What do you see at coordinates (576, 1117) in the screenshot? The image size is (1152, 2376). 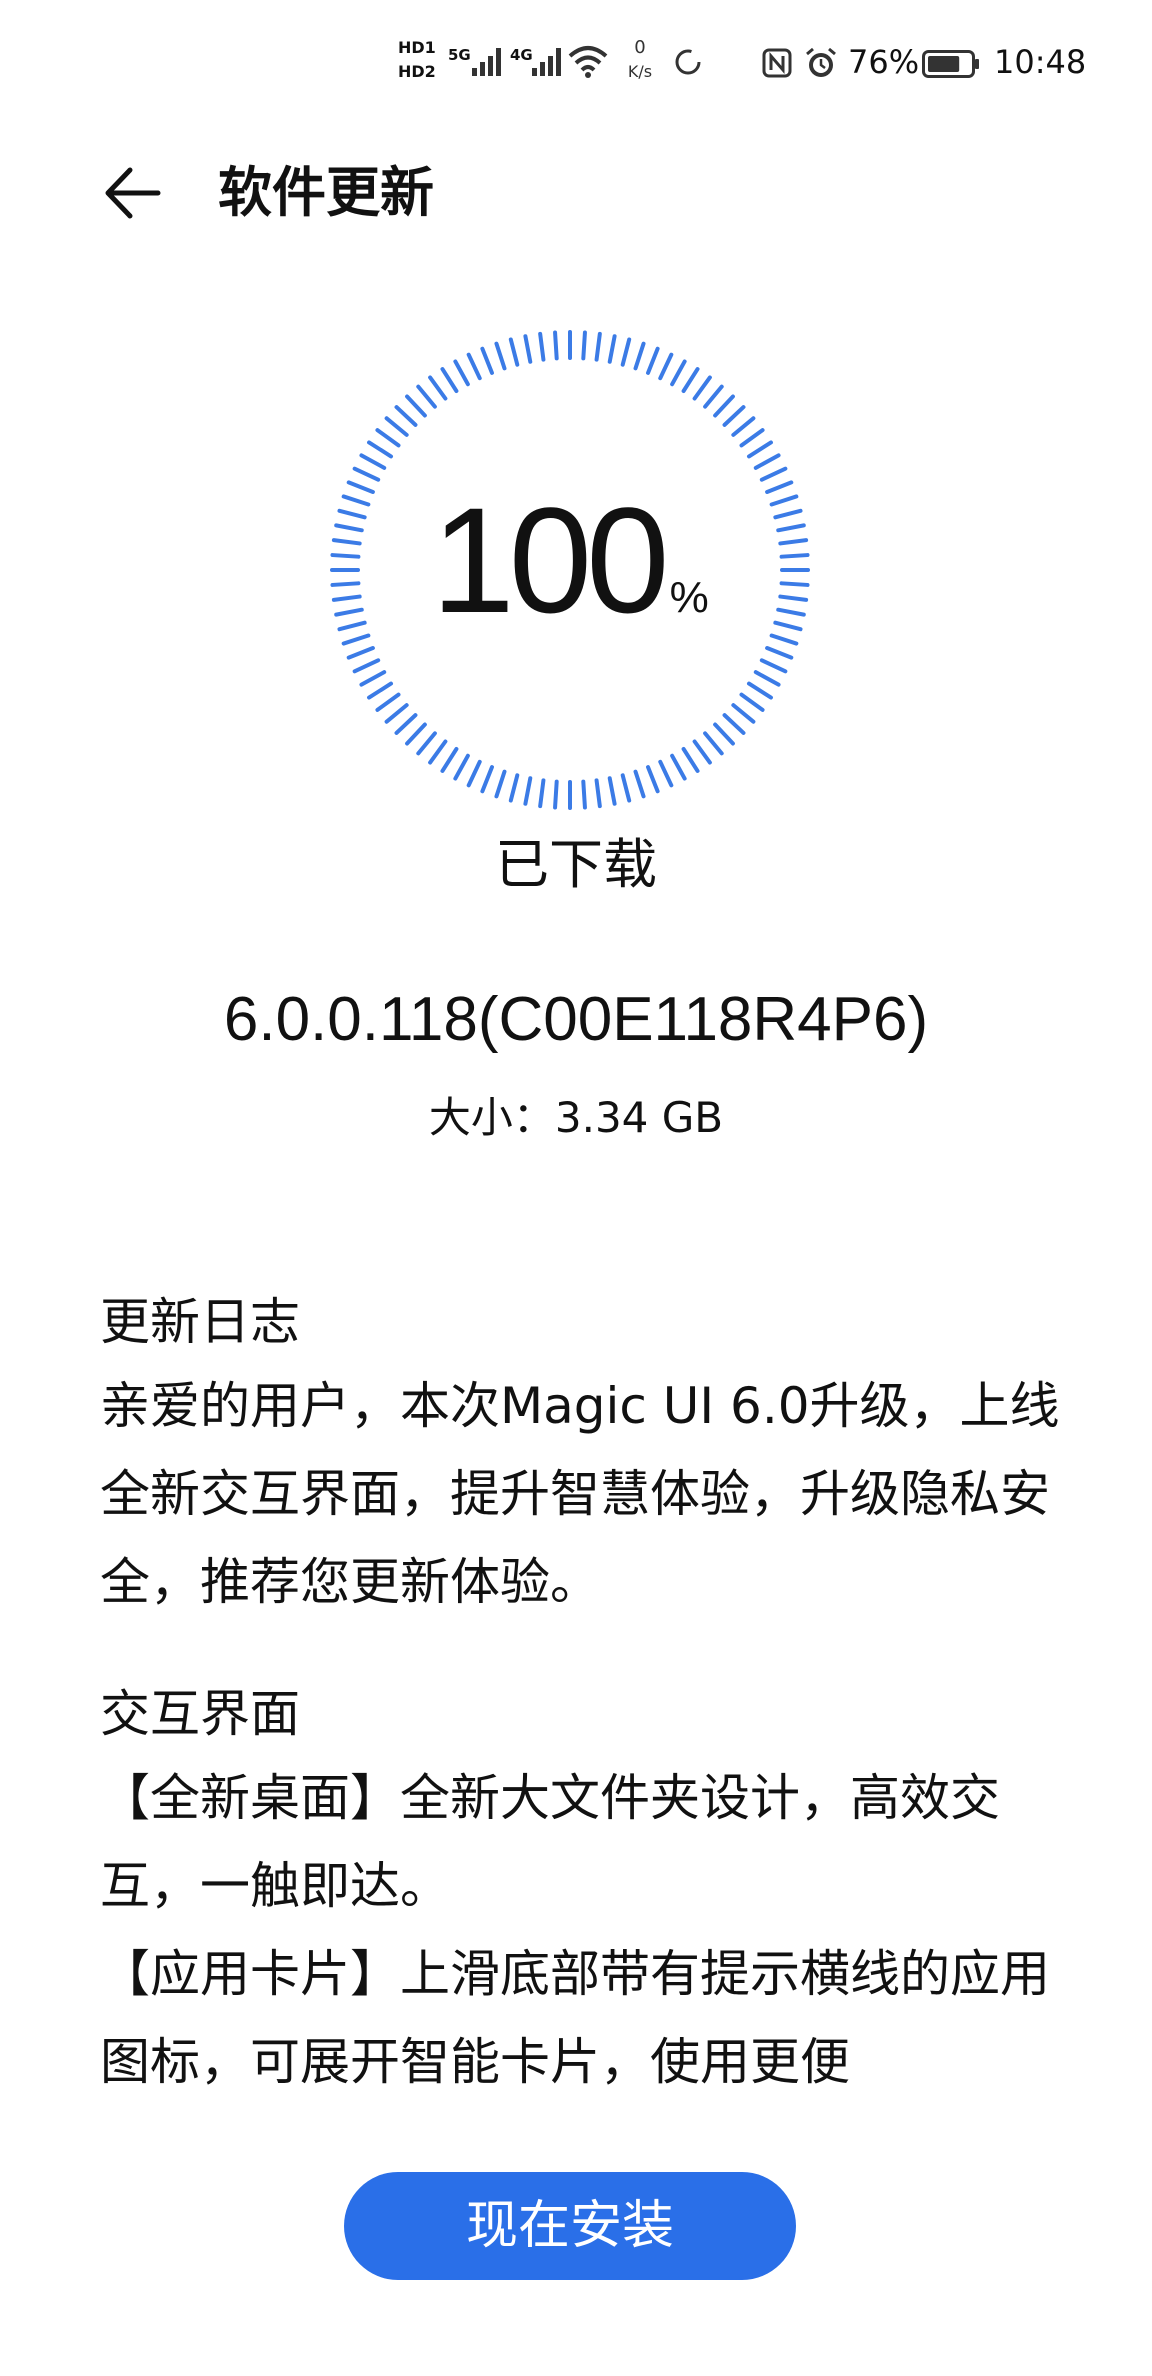 I see `package-size: 大小：3.34 GB` at bounding box center [576, 1117].